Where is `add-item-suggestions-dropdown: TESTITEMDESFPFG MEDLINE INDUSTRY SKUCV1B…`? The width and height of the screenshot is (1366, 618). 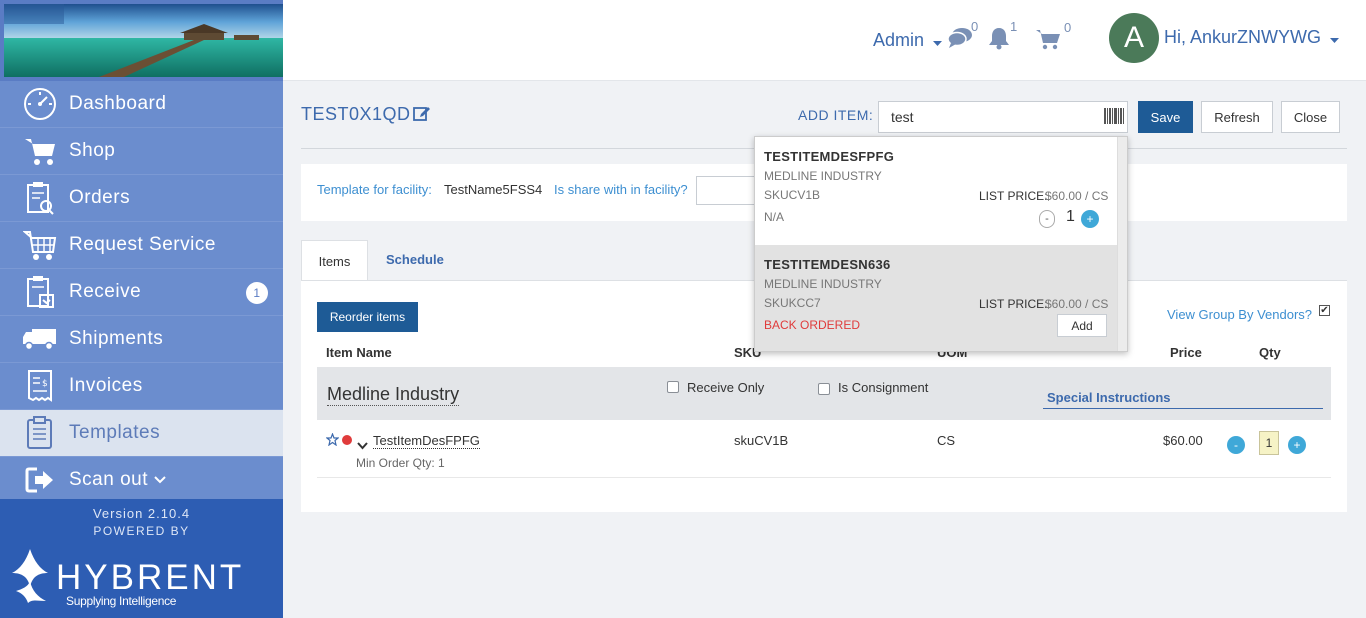 add-item-suggestions-dropdown: TESTITEMDESFPFG MEDLINE INDUSTRY SKUCV1B… is located at coordinates (941, 244).